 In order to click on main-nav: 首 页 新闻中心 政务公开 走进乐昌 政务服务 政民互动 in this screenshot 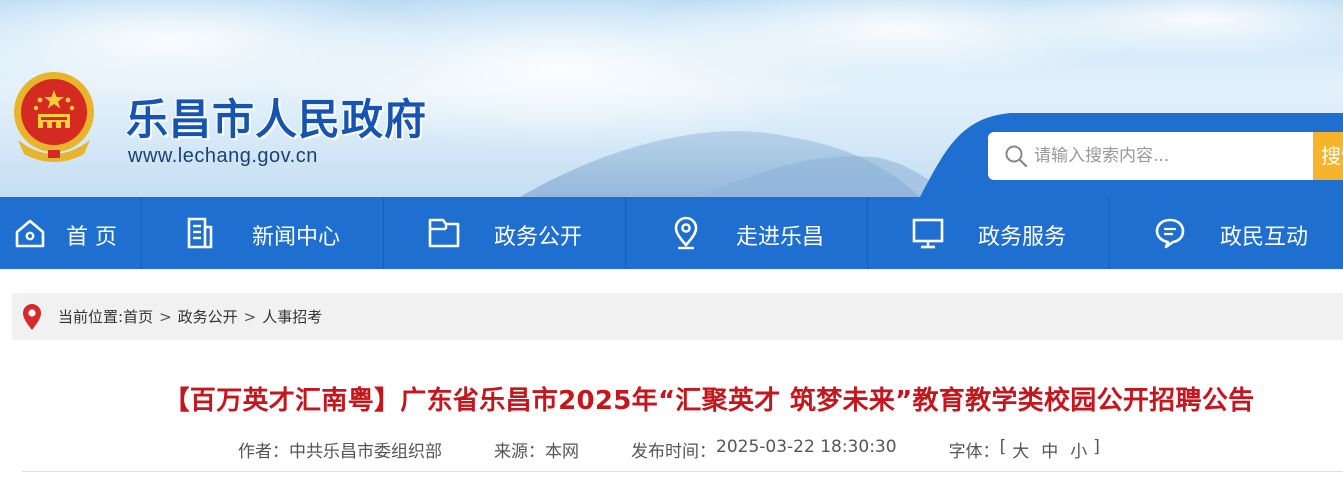, I will do `click(671, 233)`.